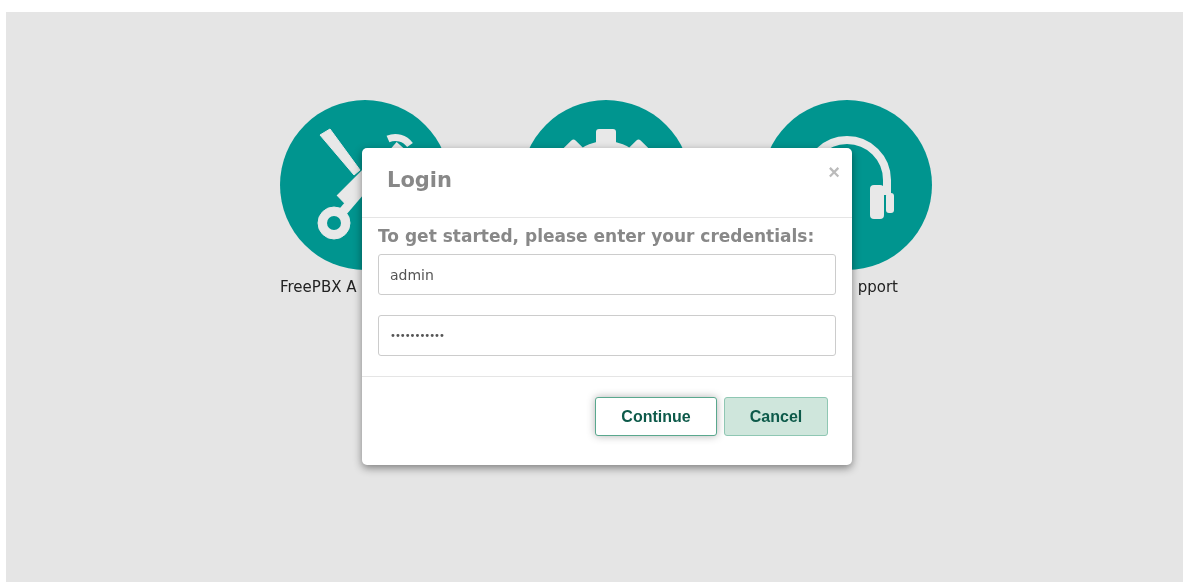 The width and height of the screenshot is (1183, 582). Describe the element at coordinates (597, 236) in the screenshot. I see `prompt-text: To get started, please enter your credentials:` at that location.